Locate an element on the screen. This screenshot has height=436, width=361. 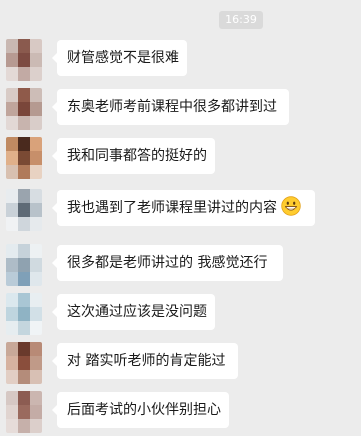
message-bubble: 后面考试的小伙伴别担心 is located at coordinates (140, 410).